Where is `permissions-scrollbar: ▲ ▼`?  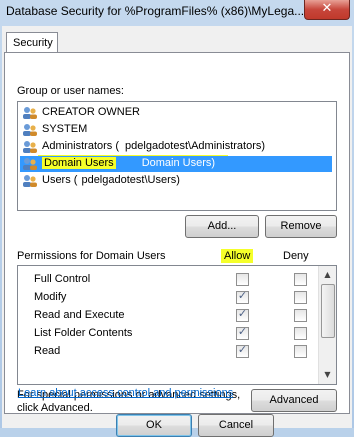
permissions-scrollbar: ▲ ▼ is located at coordinates (327, 325).